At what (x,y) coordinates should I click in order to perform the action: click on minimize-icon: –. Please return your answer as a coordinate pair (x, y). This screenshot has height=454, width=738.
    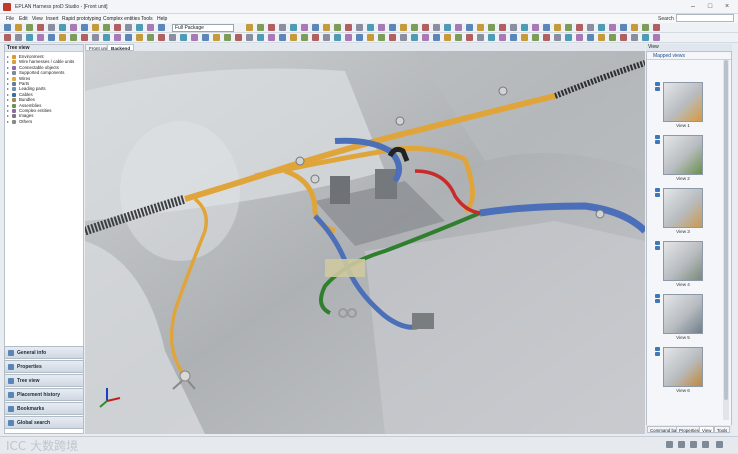
    Looking at the image, I should click on (693, 7).